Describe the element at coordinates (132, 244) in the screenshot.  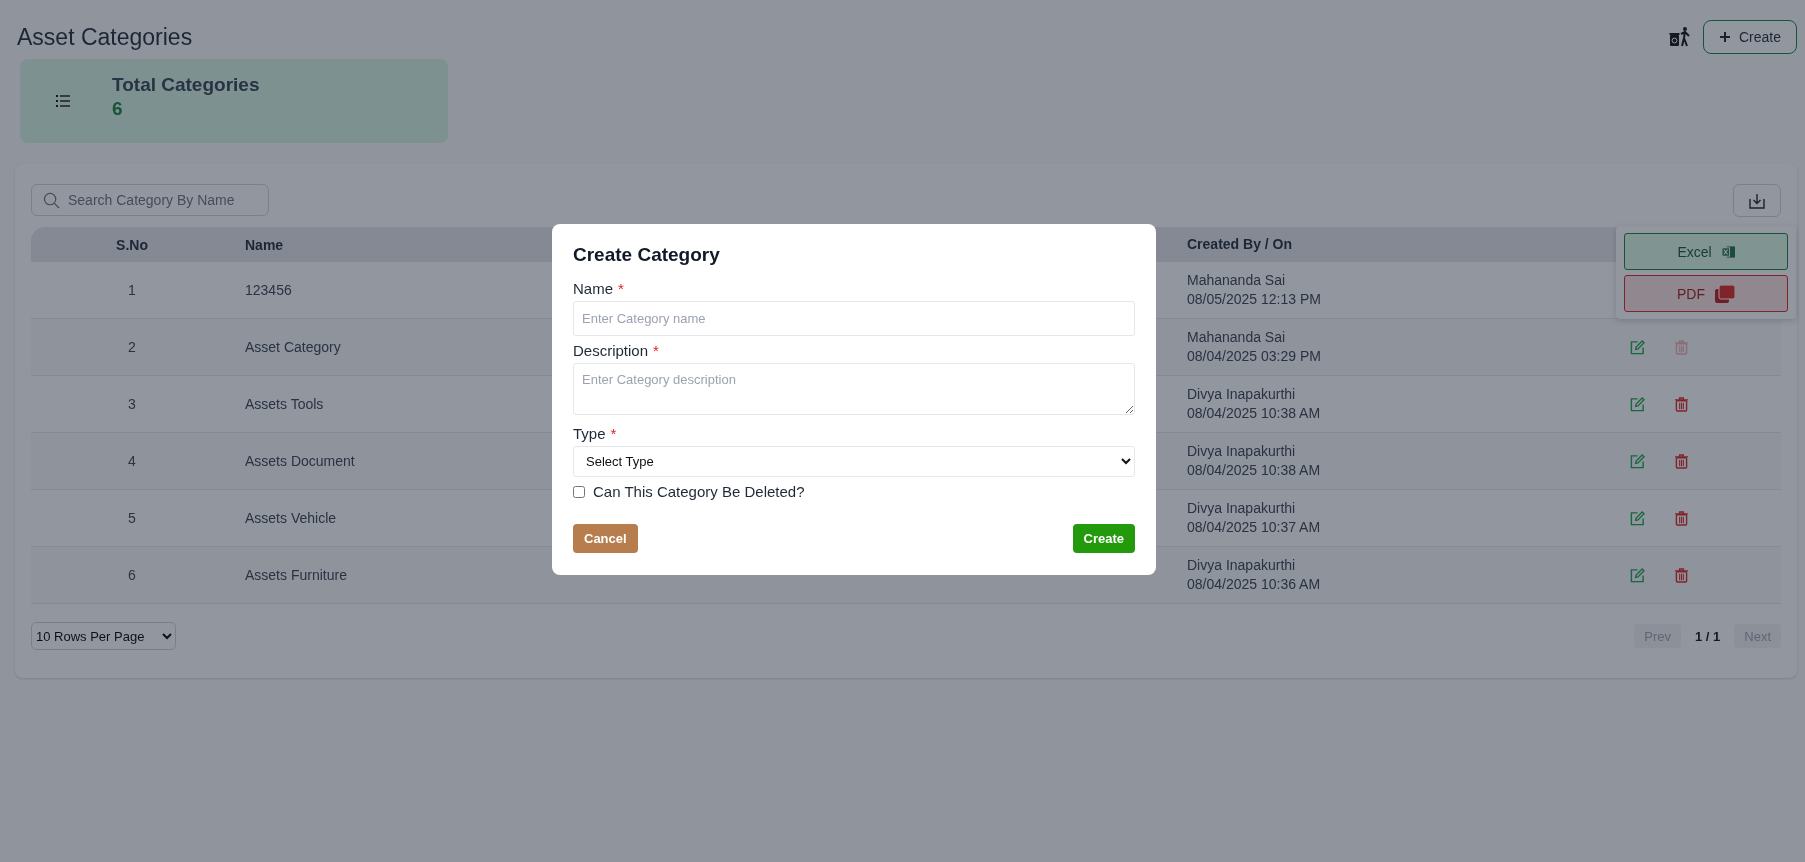
I see `column-header: S.No` at that location.